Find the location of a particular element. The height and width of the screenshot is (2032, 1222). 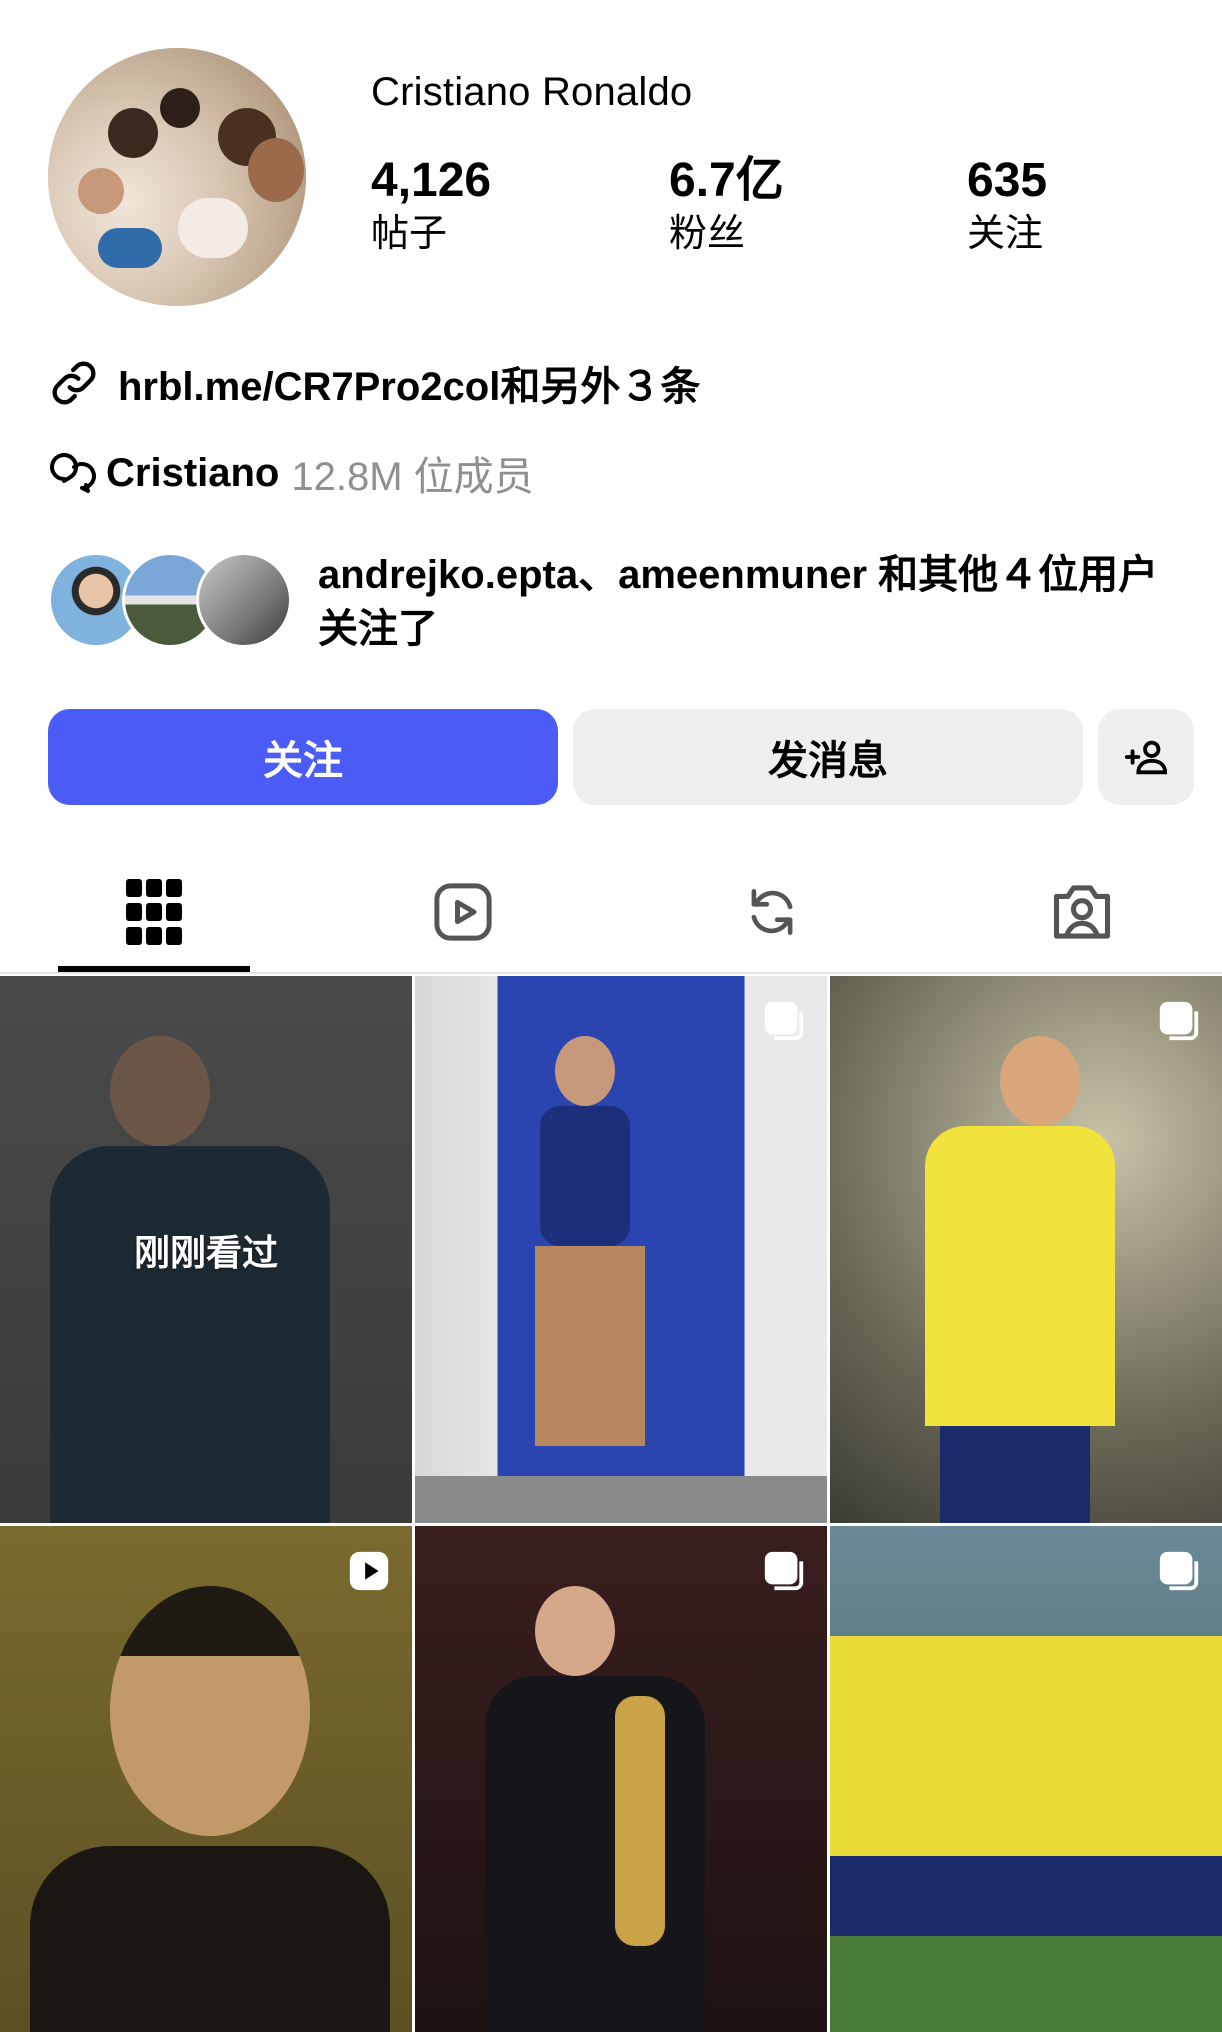

stat-followers-label: 粉丝 is located at coordinates (707, 234).